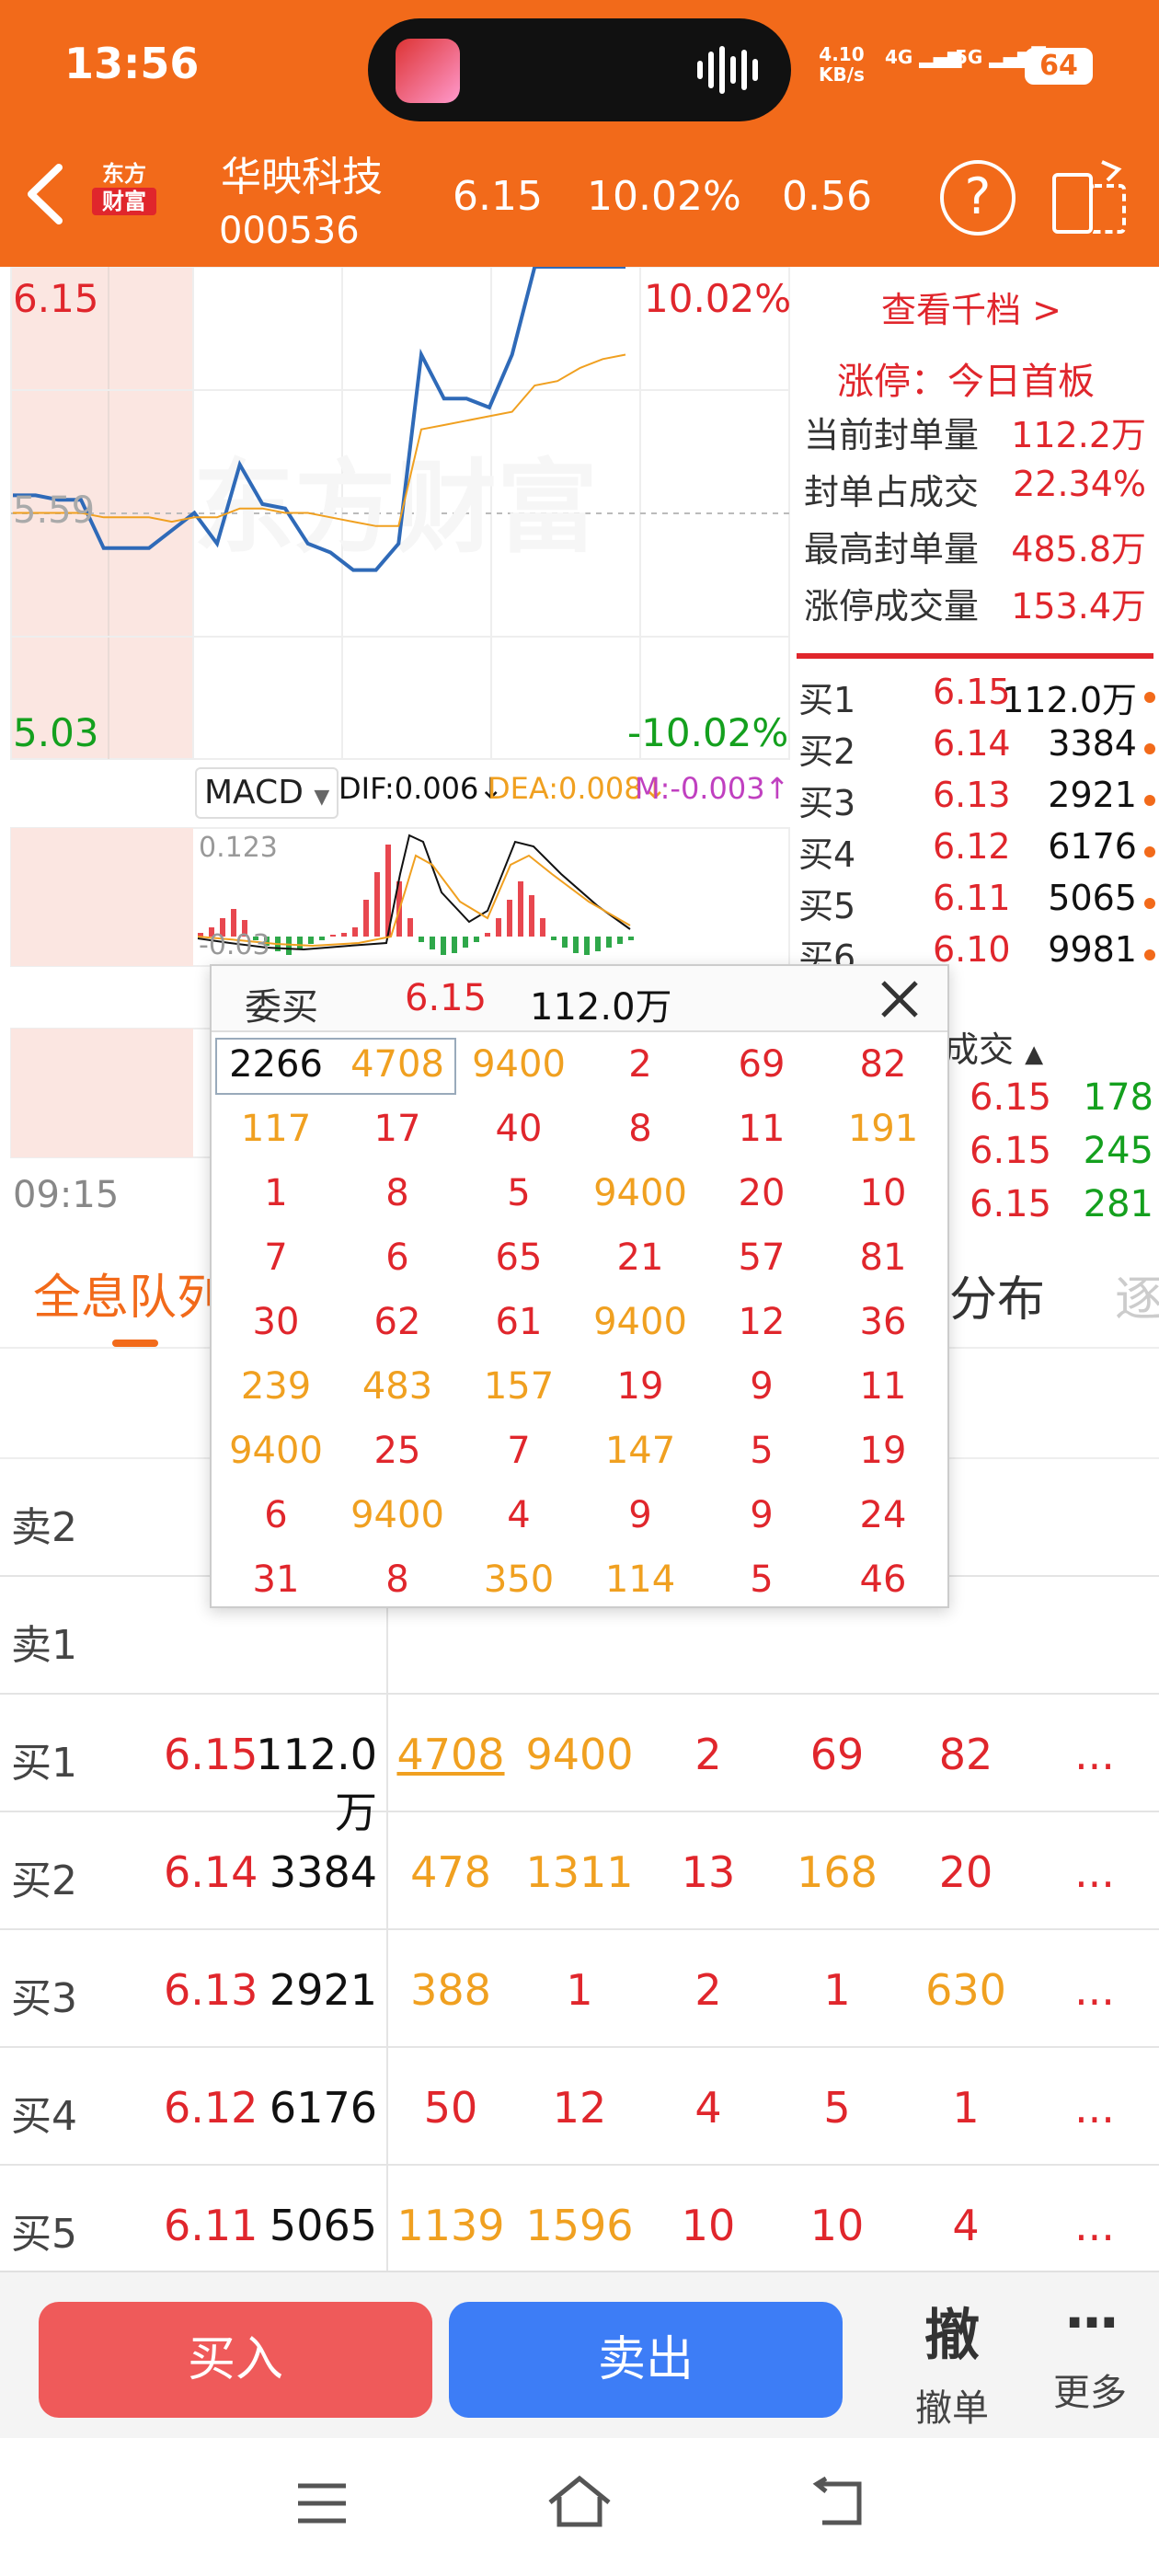 Image resolution: width=1159 pixels, height=2576 pixels. I want to click on m-value: M:-0.003↑, so click(712, 788).